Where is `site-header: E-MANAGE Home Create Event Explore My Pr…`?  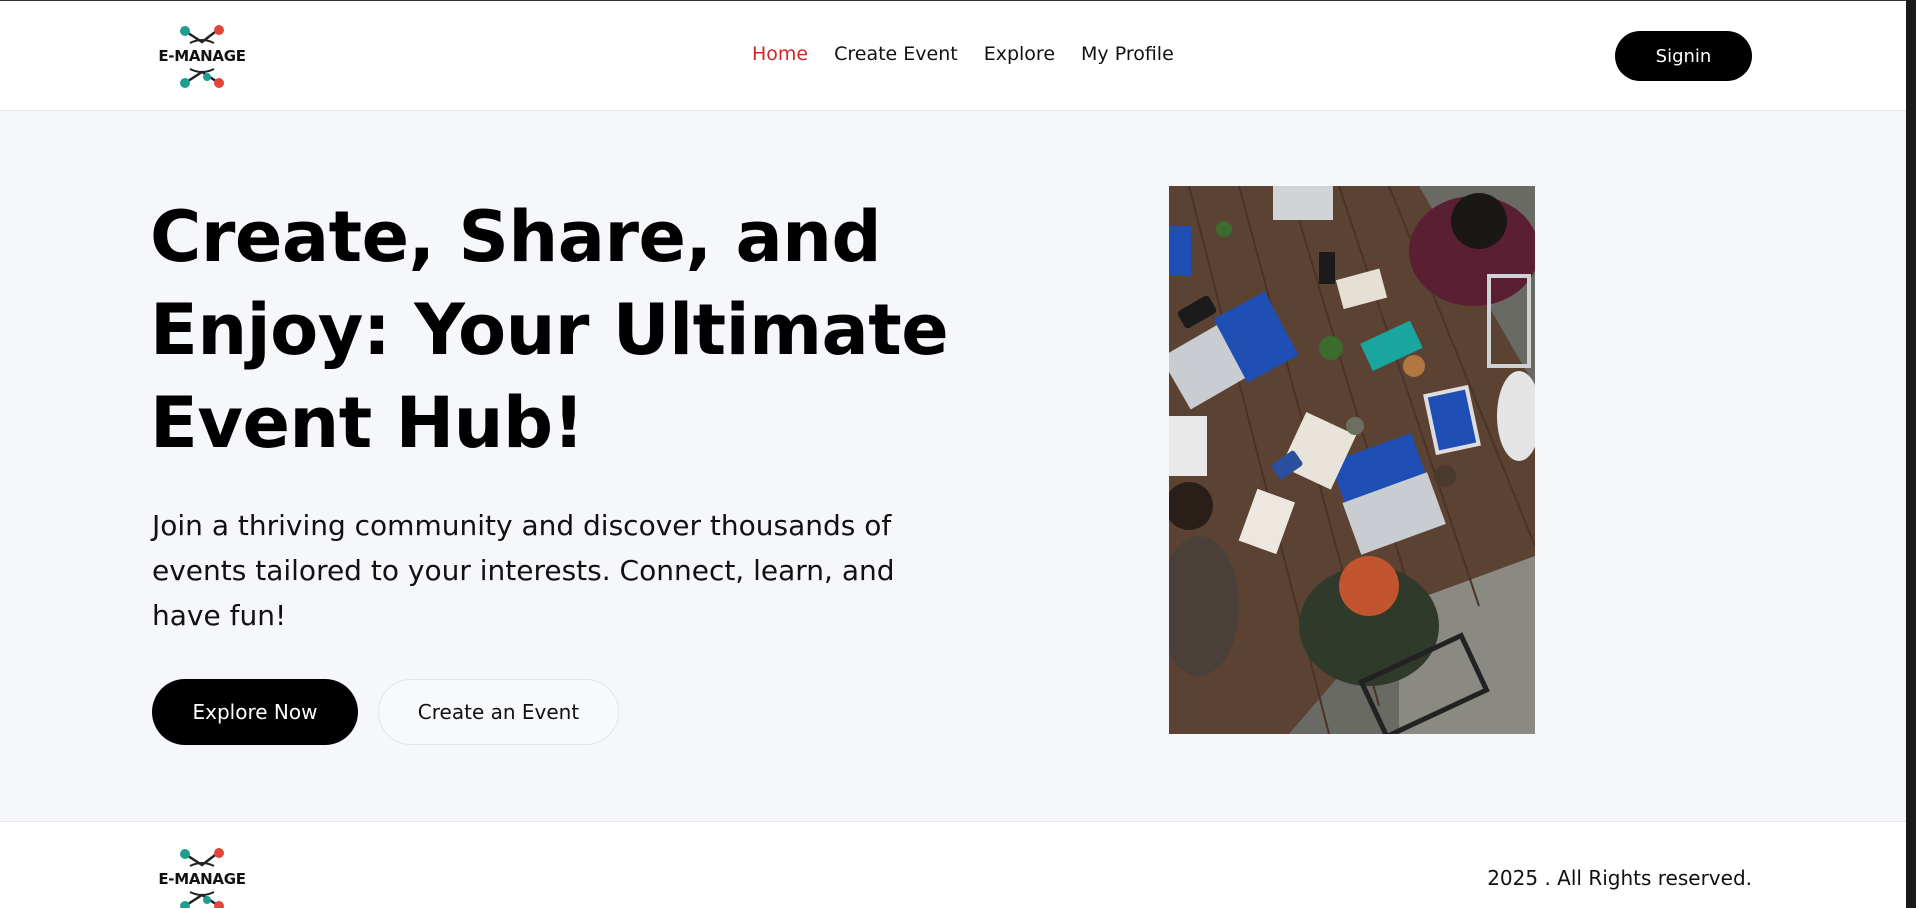 site-header: E-MANAGE Home Create Event Explore My Pr… is located at coordinates (953, 56).